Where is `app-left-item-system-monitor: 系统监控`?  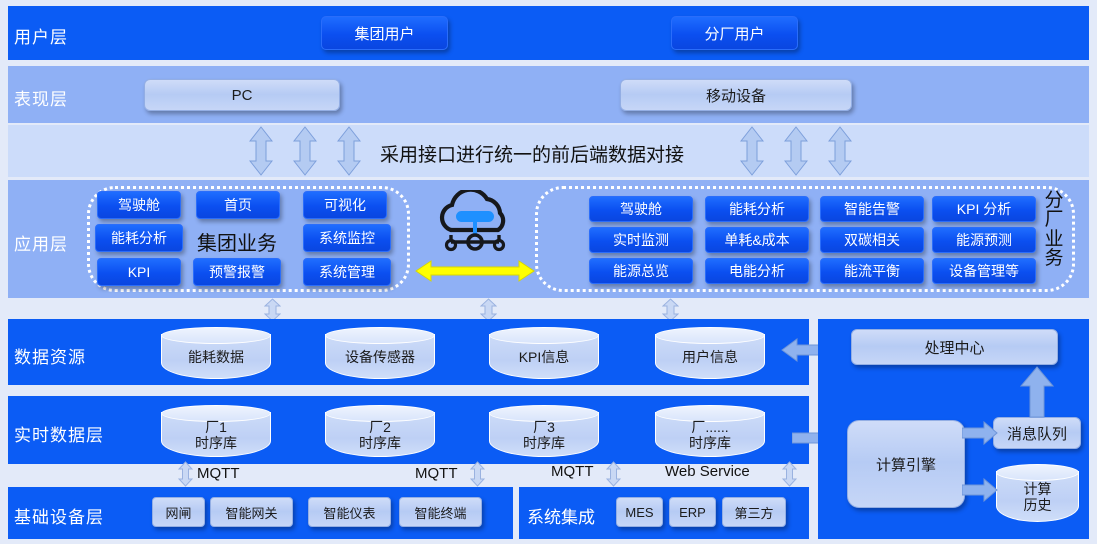
app-left-item-system-monitor: 系统监控 is located at coordinates (347, 238).